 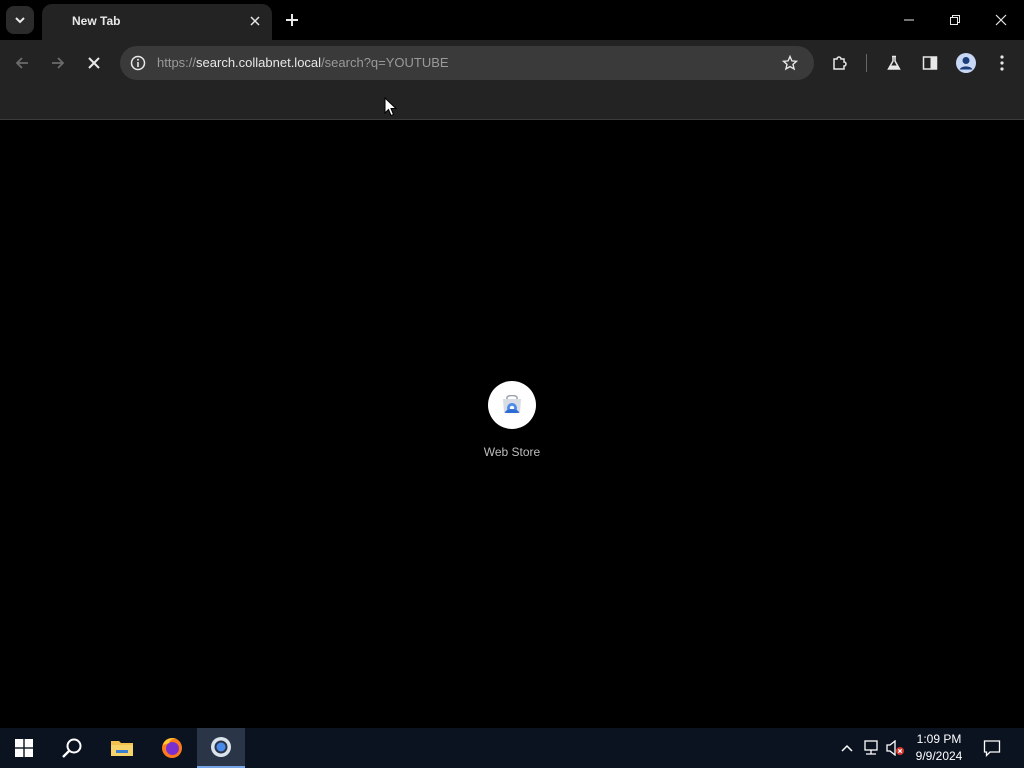 I want to click on notification-icon, so click(x=992, y=748).